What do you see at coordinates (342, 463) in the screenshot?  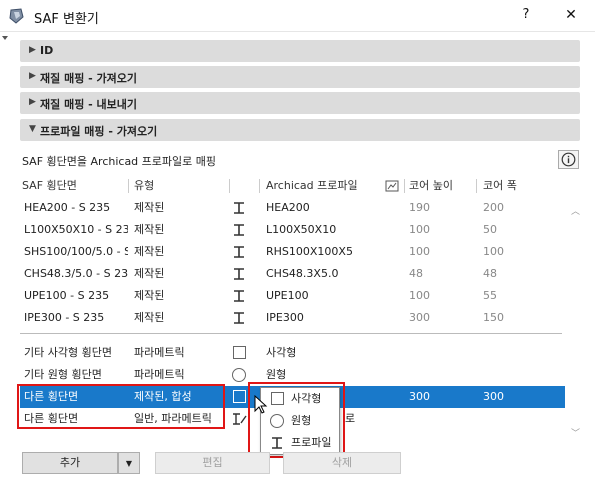 I see `delete-button: 삭제` at bounding box center [342, 463].